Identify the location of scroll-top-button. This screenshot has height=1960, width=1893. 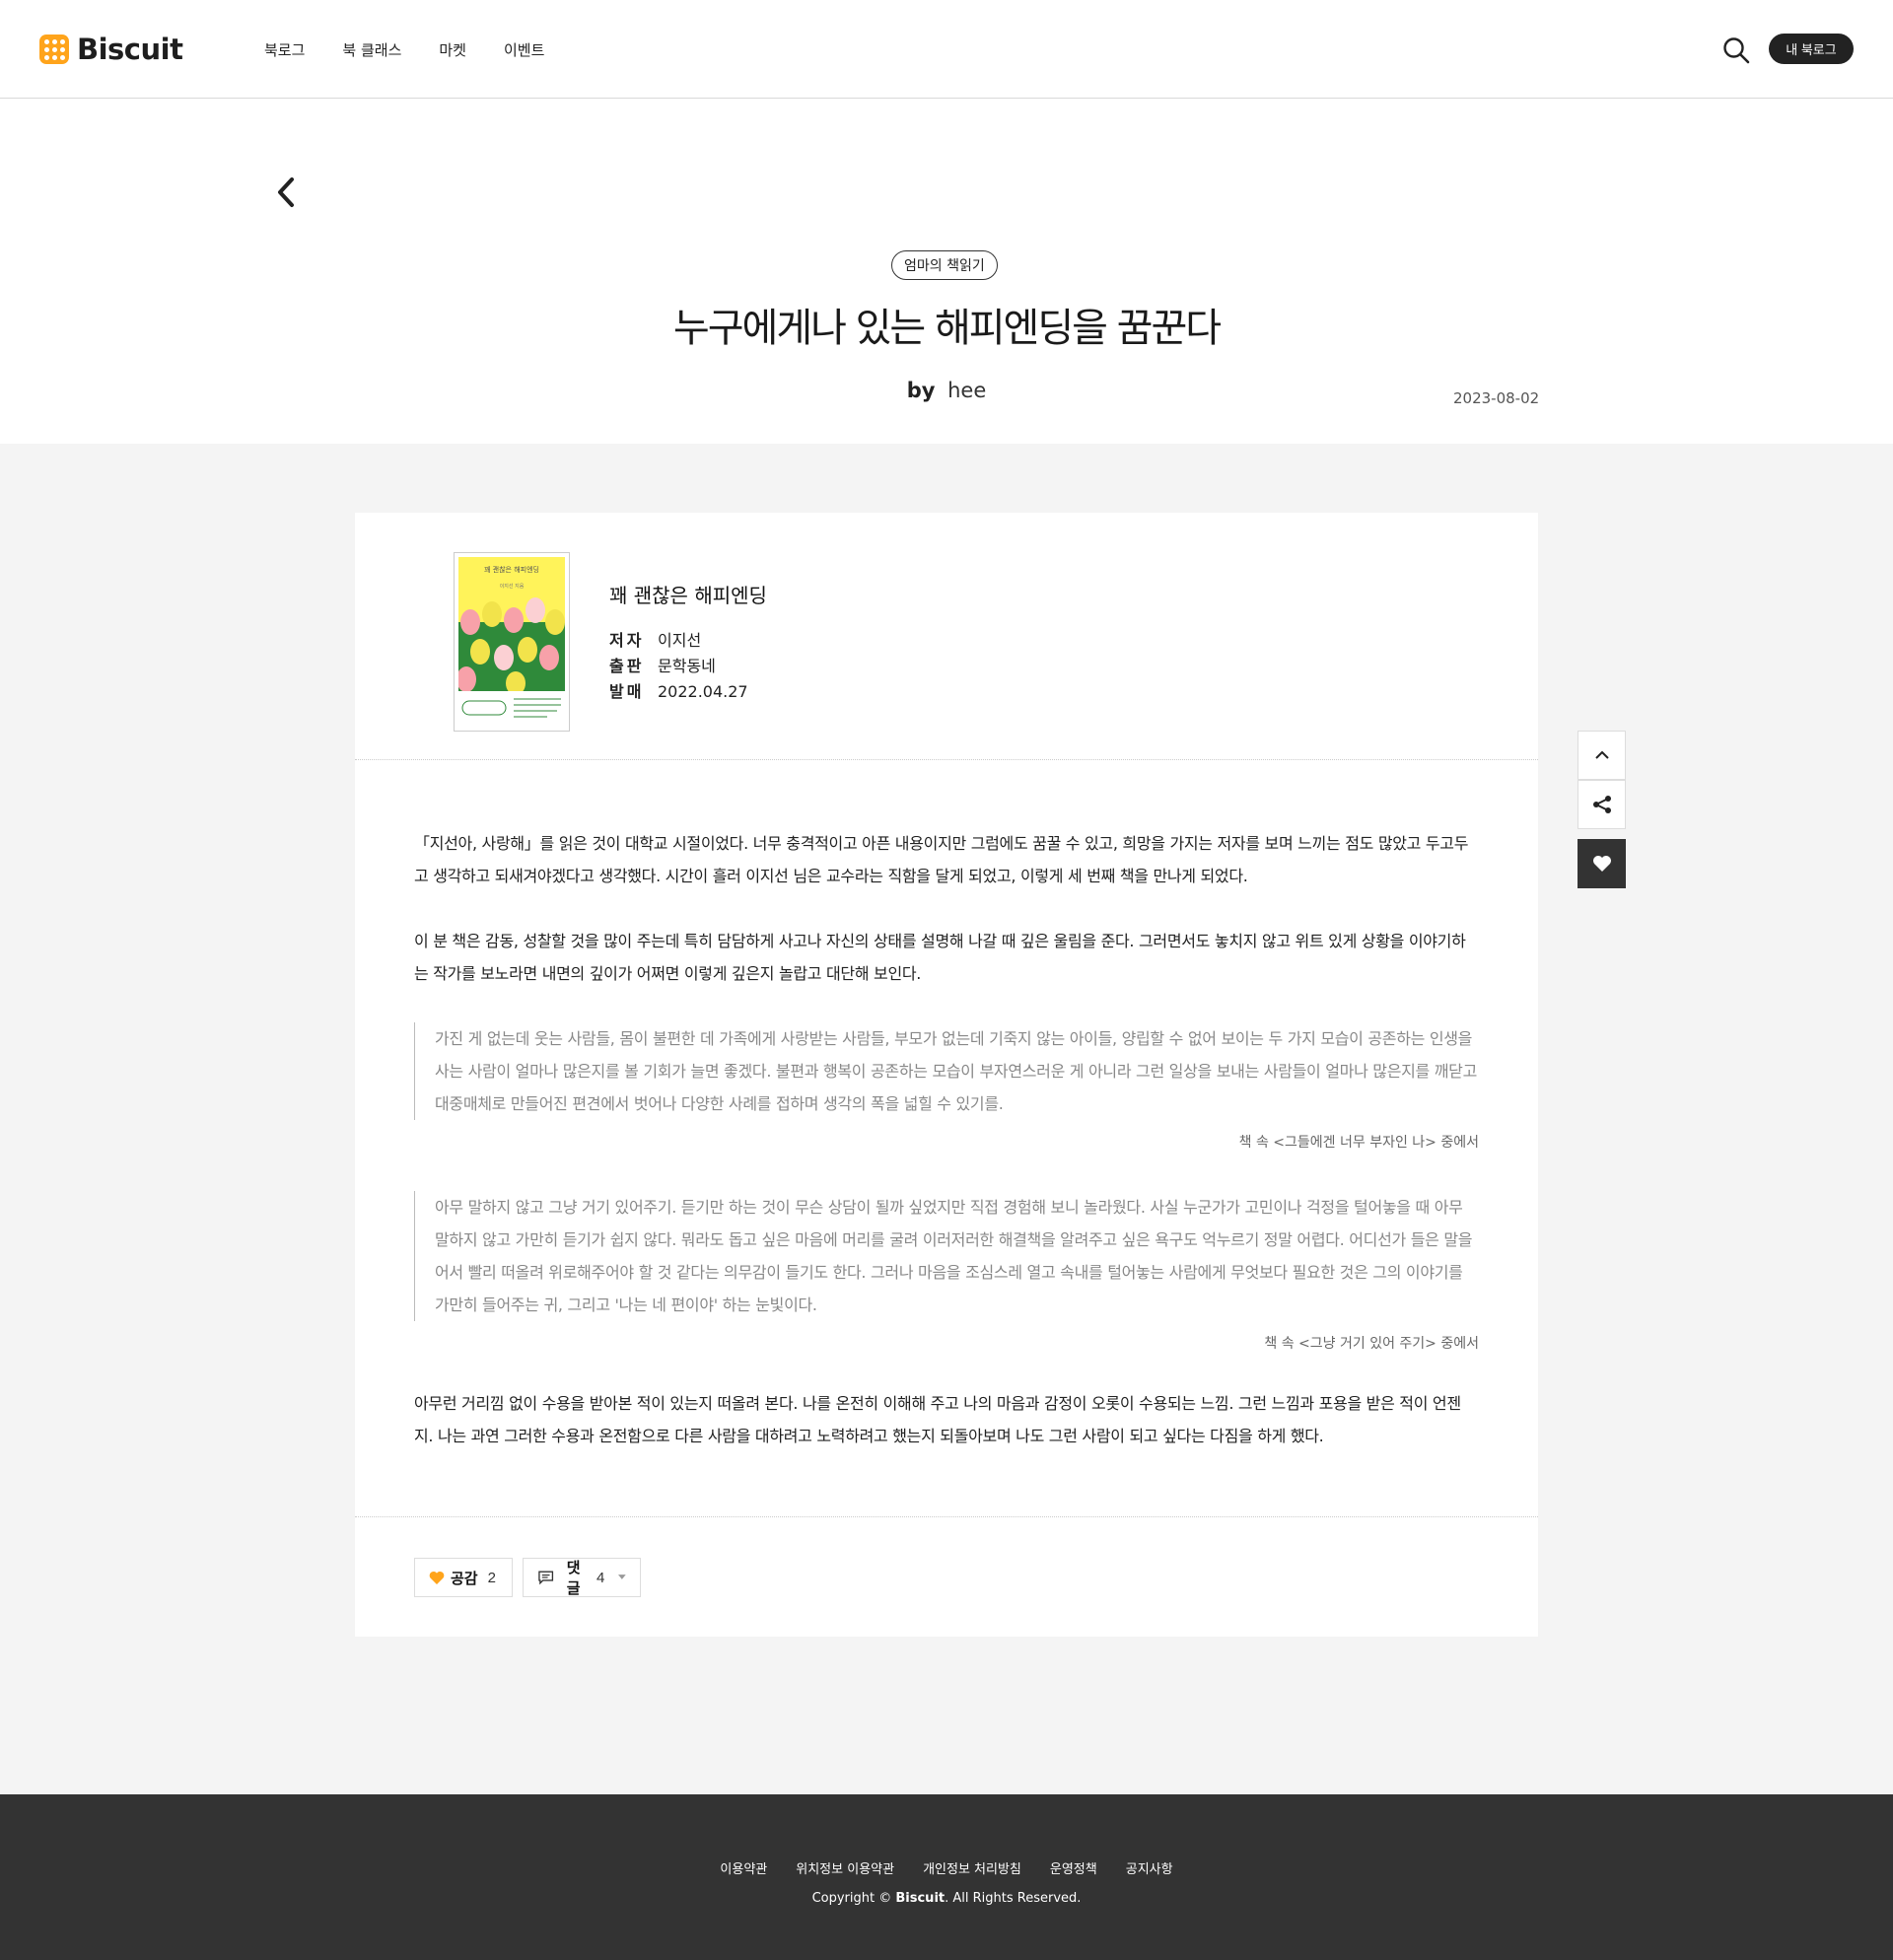
(1602, 755).